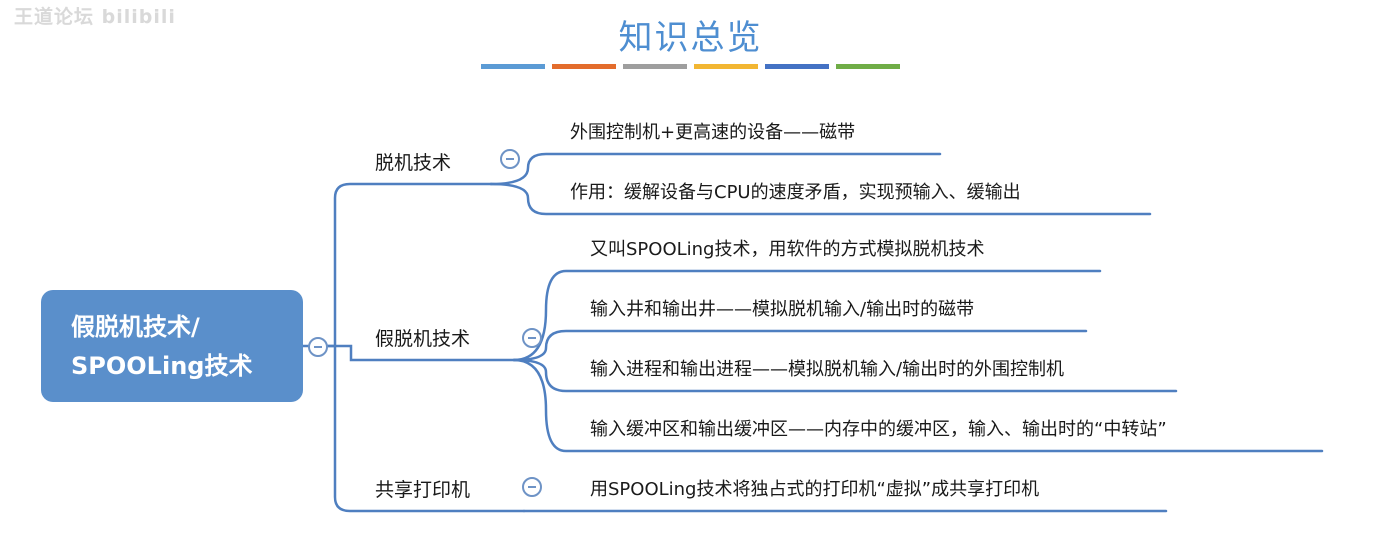  I want to click on leaf-offline-2: 作用：缓解设备与CPU的速度矛盾，实现预输入、缓输出, so click(795, 192).